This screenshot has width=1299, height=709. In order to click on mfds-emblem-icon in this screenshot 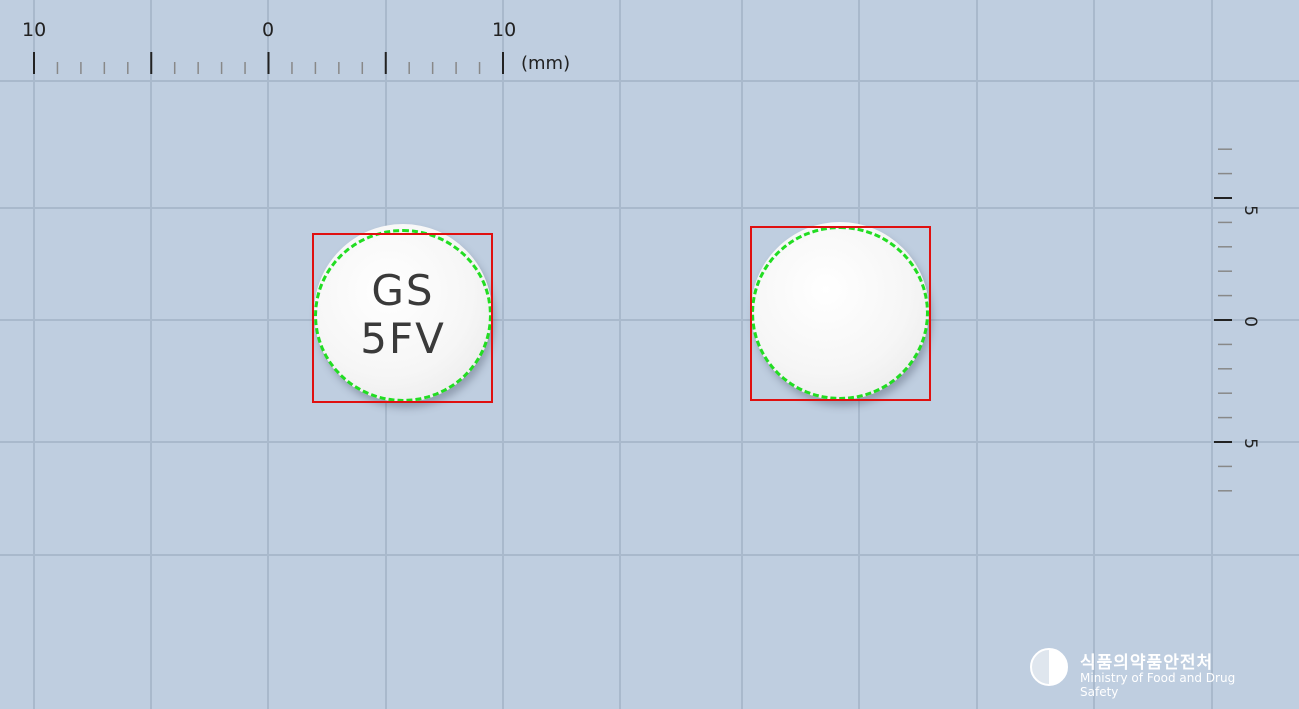, I will do `click(1049, 667)`.